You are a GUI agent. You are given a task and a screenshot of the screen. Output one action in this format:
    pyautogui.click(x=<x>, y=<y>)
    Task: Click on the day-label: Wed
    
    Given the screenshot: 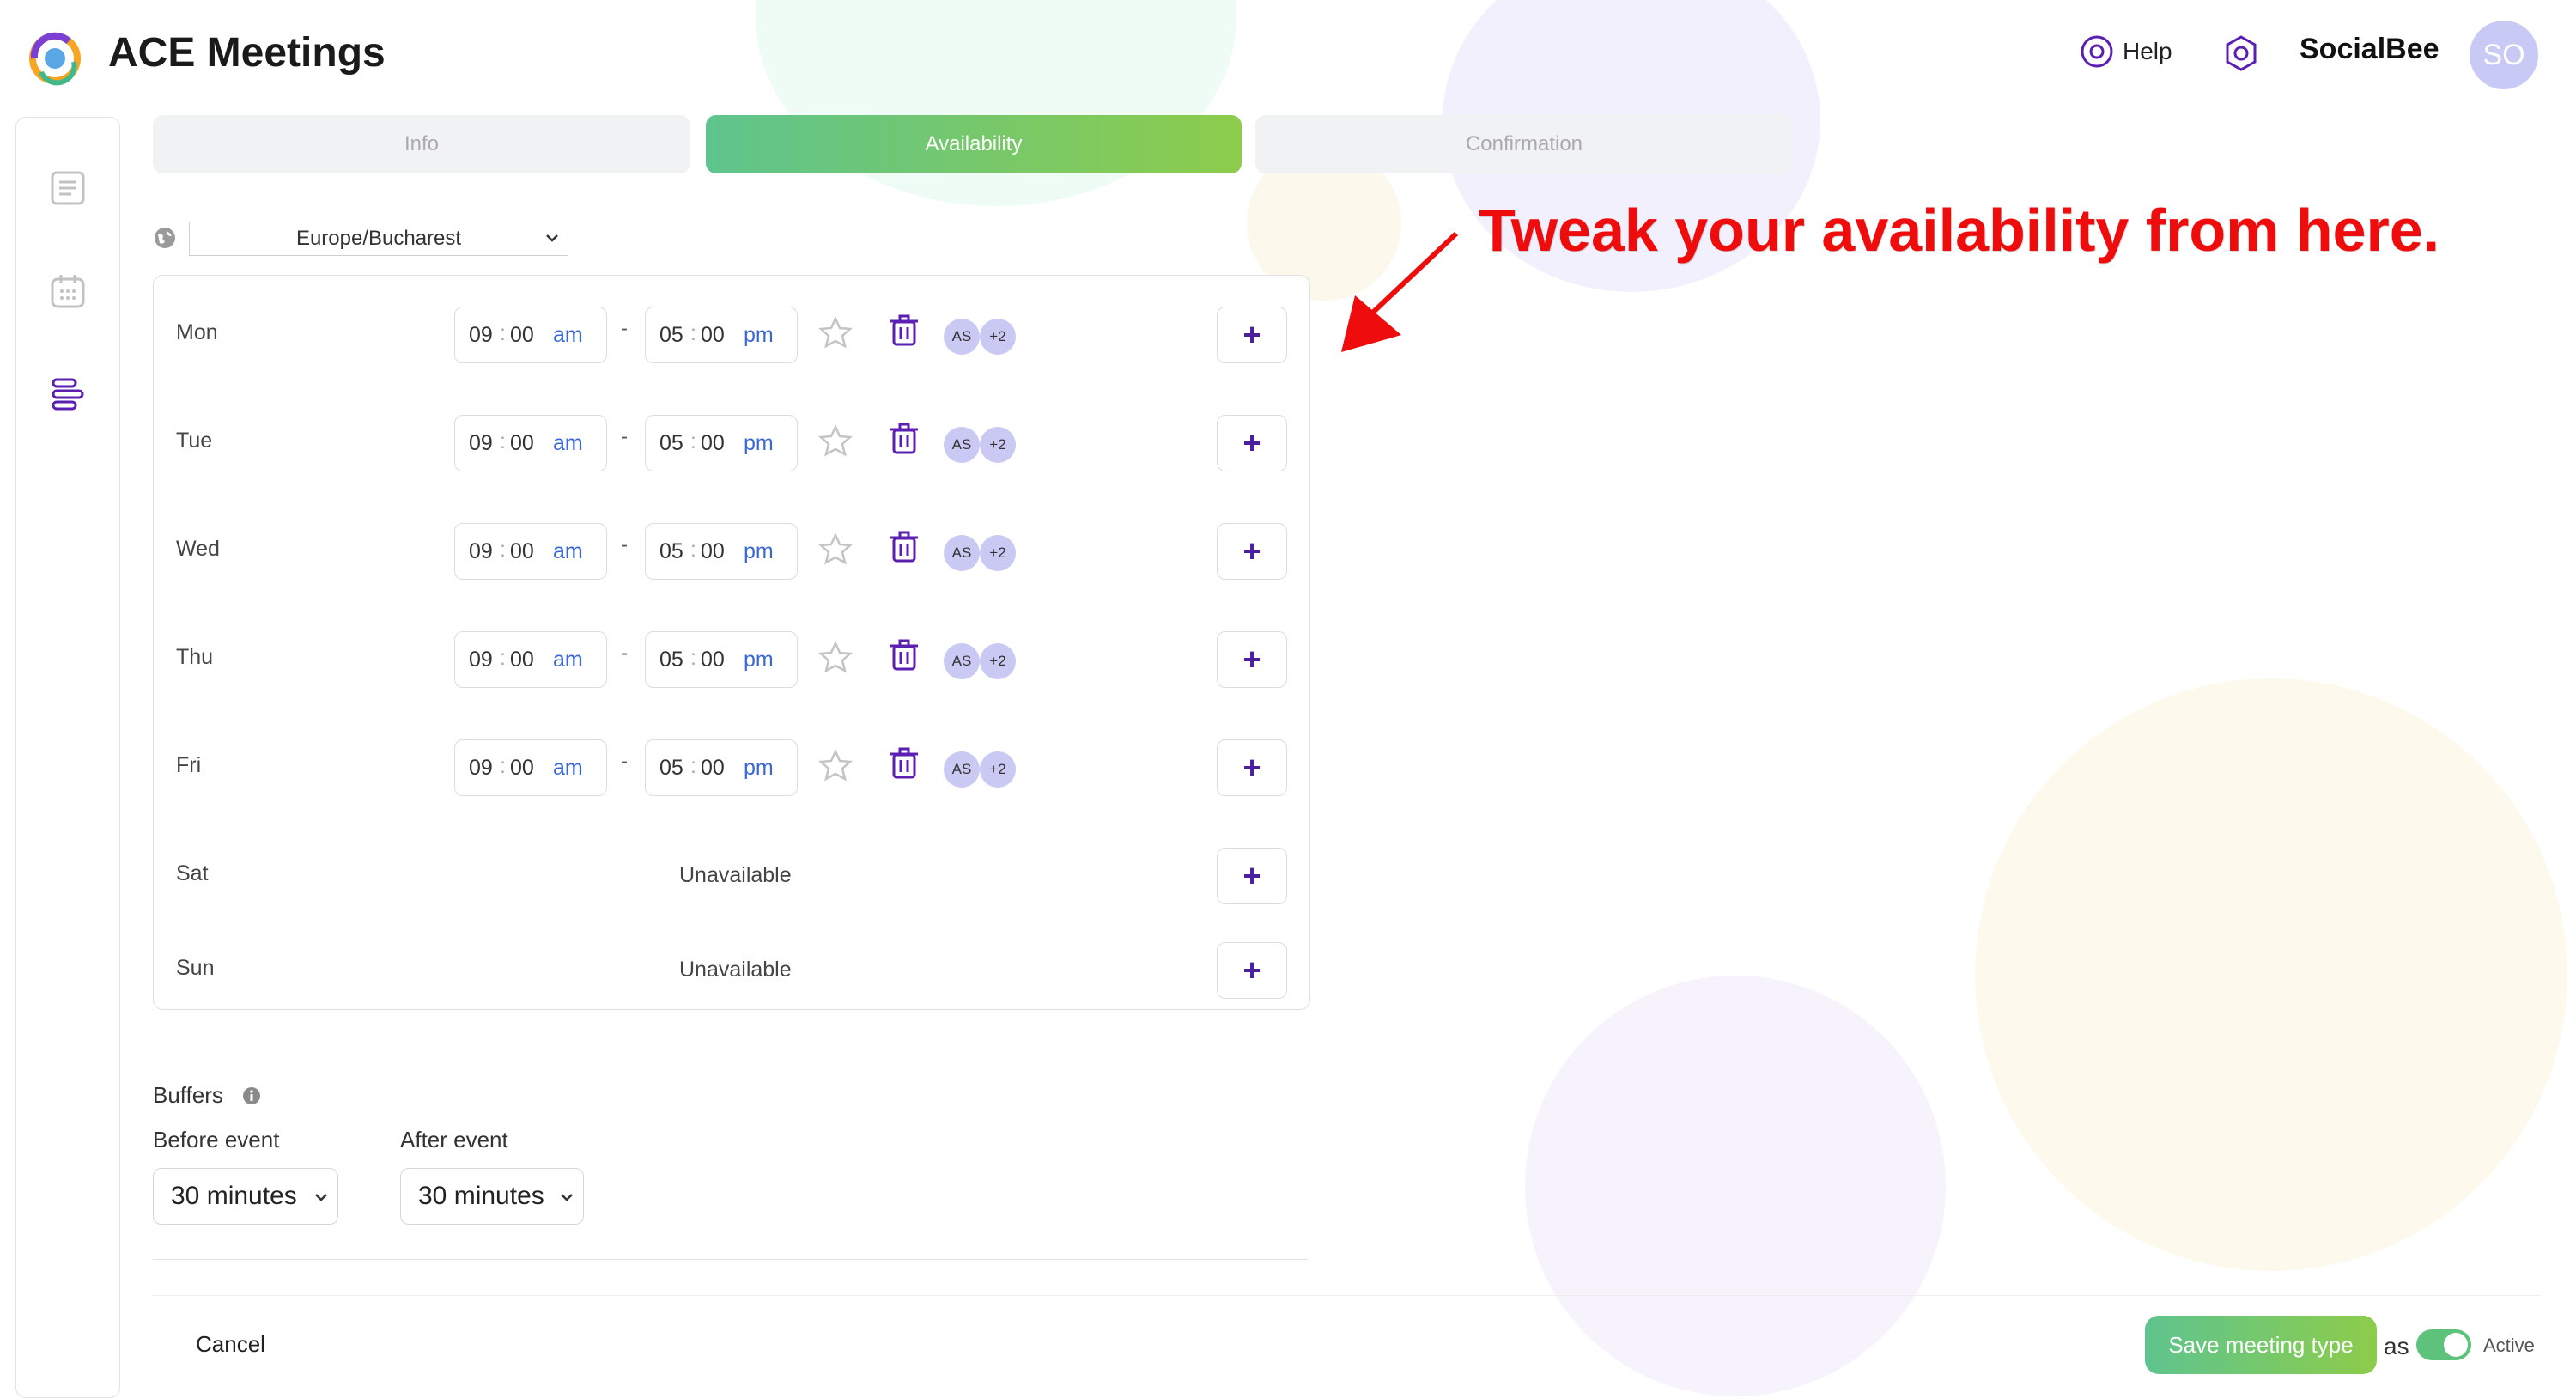 What is the action you would take?
    pyautogui.click(x=198, y=549)
    